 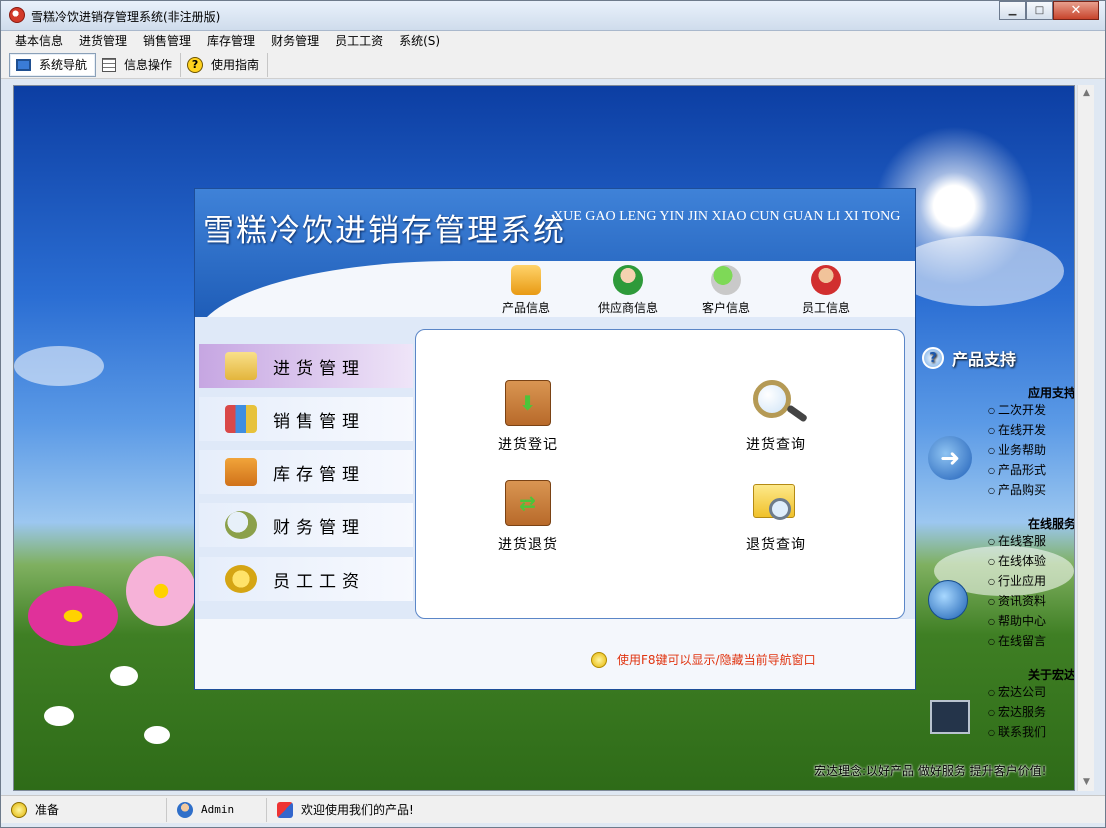 I want to click on quick-label: 员工信息, so click(x=825, y=308).